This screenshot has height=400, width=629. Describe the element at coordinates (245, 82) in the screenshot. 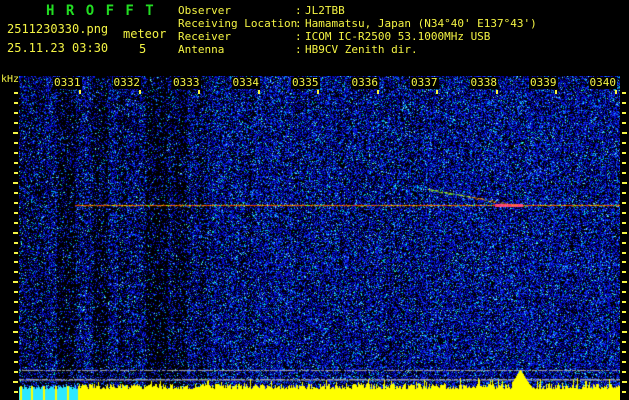

I see `time-label: 0334` at that location.